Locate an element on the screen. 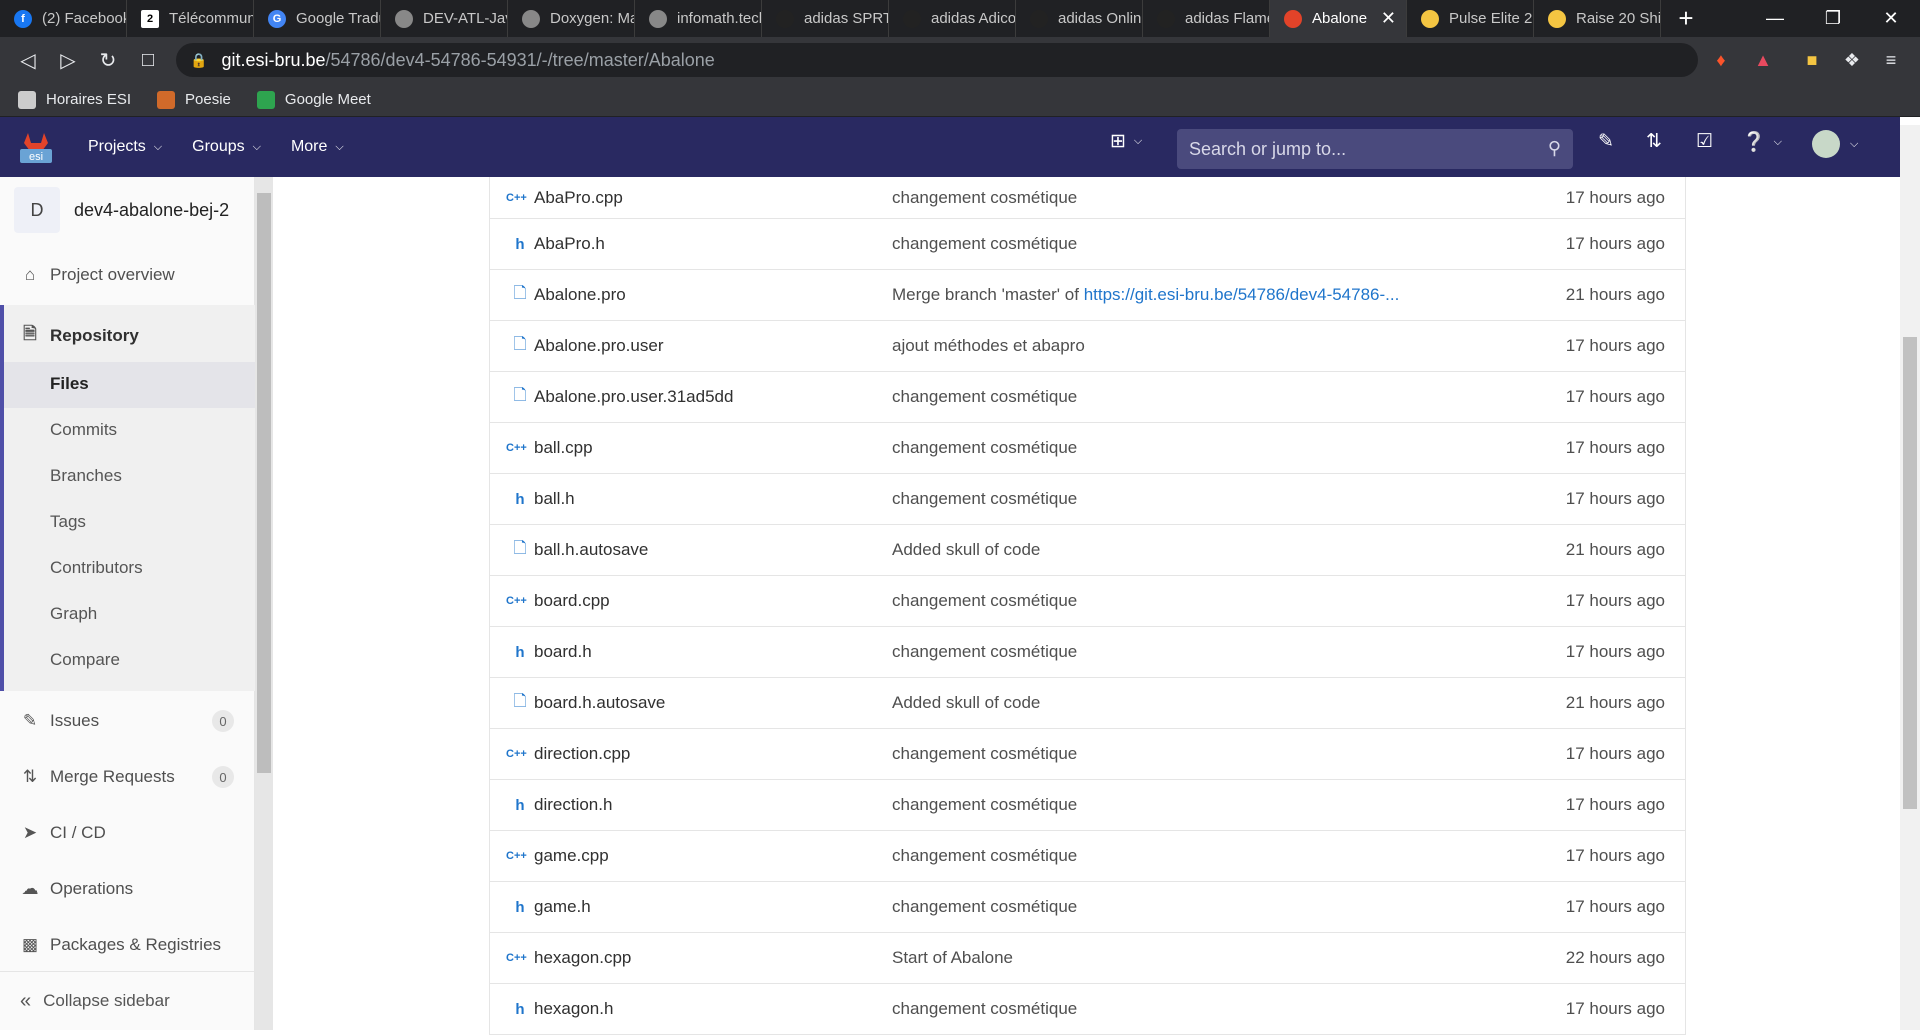  minimize-icon: — is located at coordinates (1775, 18).